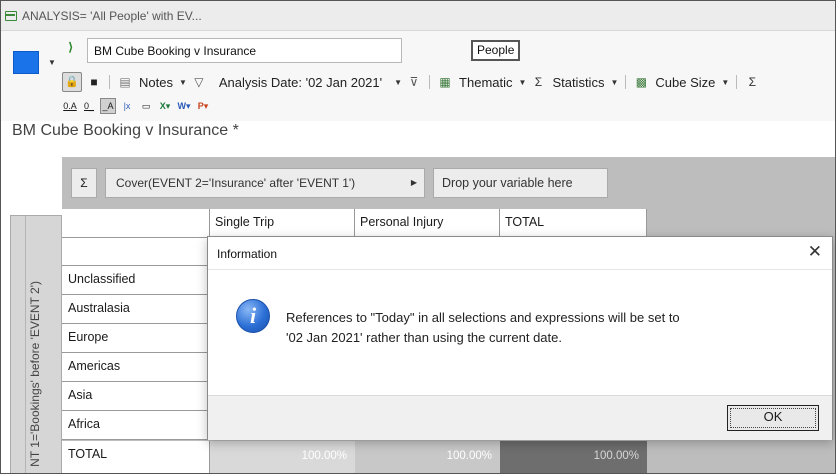  Describe the element at coordinates (127, 106) in the screenshot. I see `formula-icon: |x` at that location.